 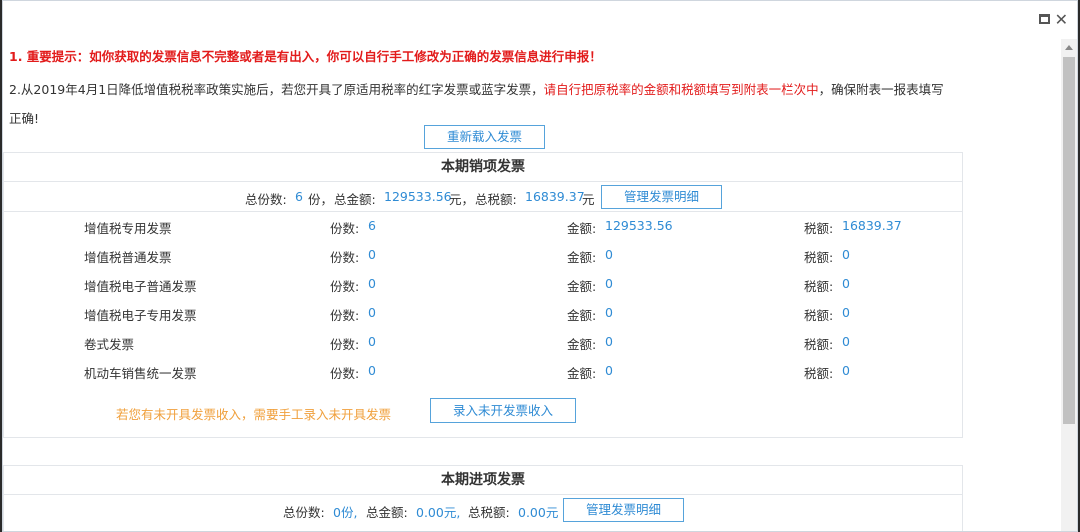 I want to click on vertical-scrollbar, so click(x=1069, y=285).